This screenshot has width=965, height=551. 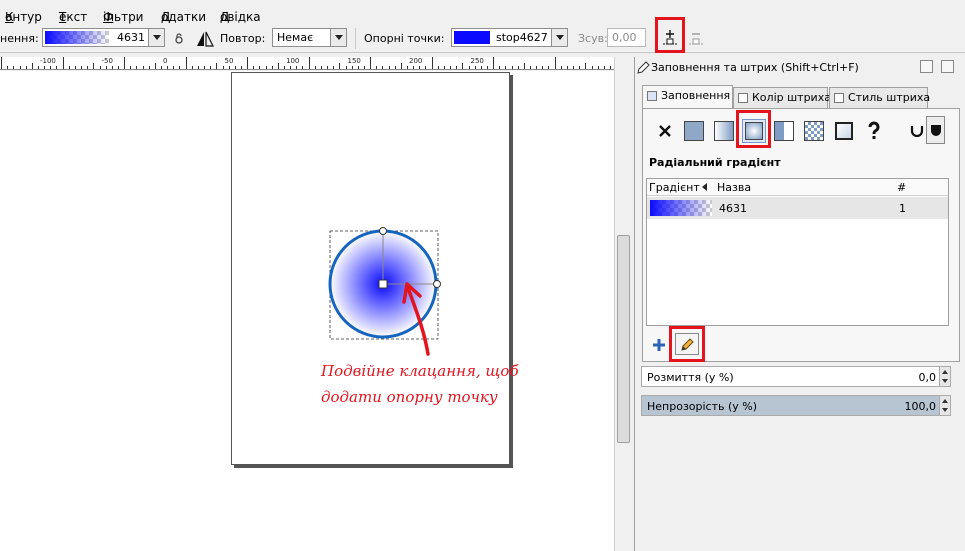 What do you see at coordinates (404, 38) in the screenshot?
I see `stops-label: Опорні точки:` at bounding box center [404, 38].